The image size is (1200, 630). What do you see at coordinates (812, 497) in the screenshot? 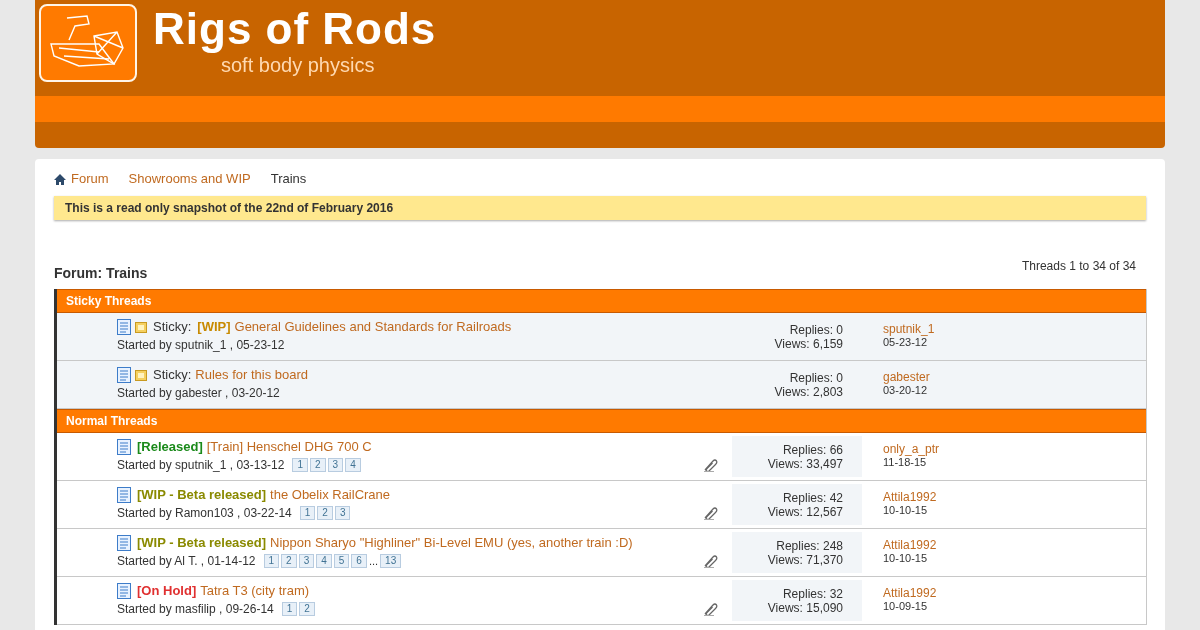
I see `replies-count: Replies: 42` at bounding box center [812, 497].